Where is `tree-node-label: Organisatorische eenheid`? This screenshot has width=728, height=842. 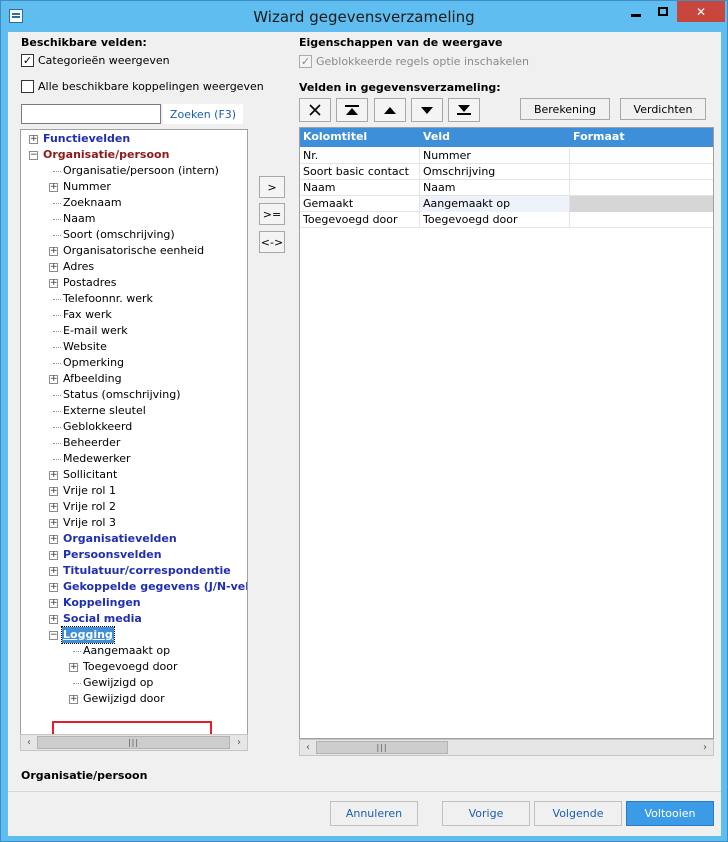 tree-node-label: Organisatorische eenheid is located at coordinates (134, 250).